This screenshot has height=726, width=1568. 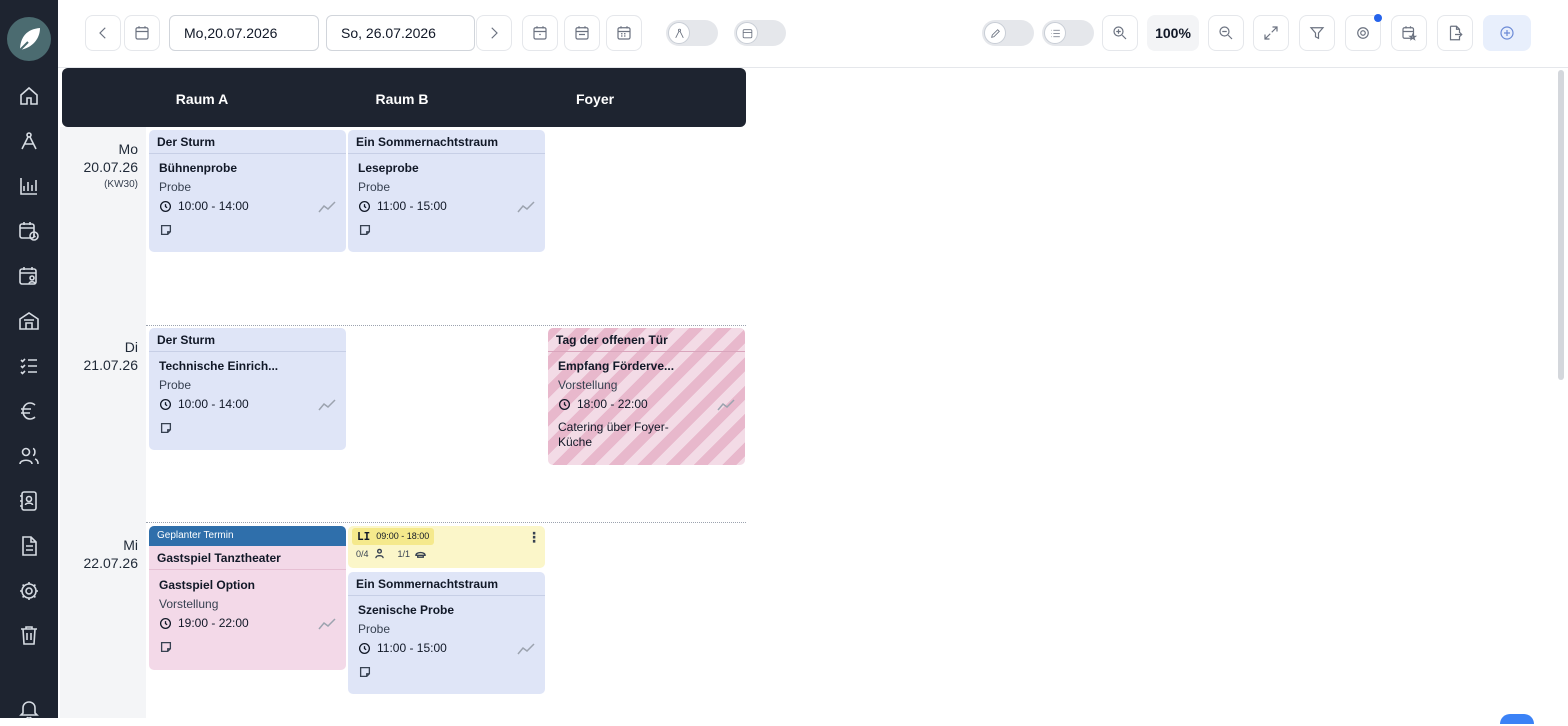 What do you see at coordinates (29, 501) in the screenshot?
I see `contacts-icon` at bounding box center [29, 501].